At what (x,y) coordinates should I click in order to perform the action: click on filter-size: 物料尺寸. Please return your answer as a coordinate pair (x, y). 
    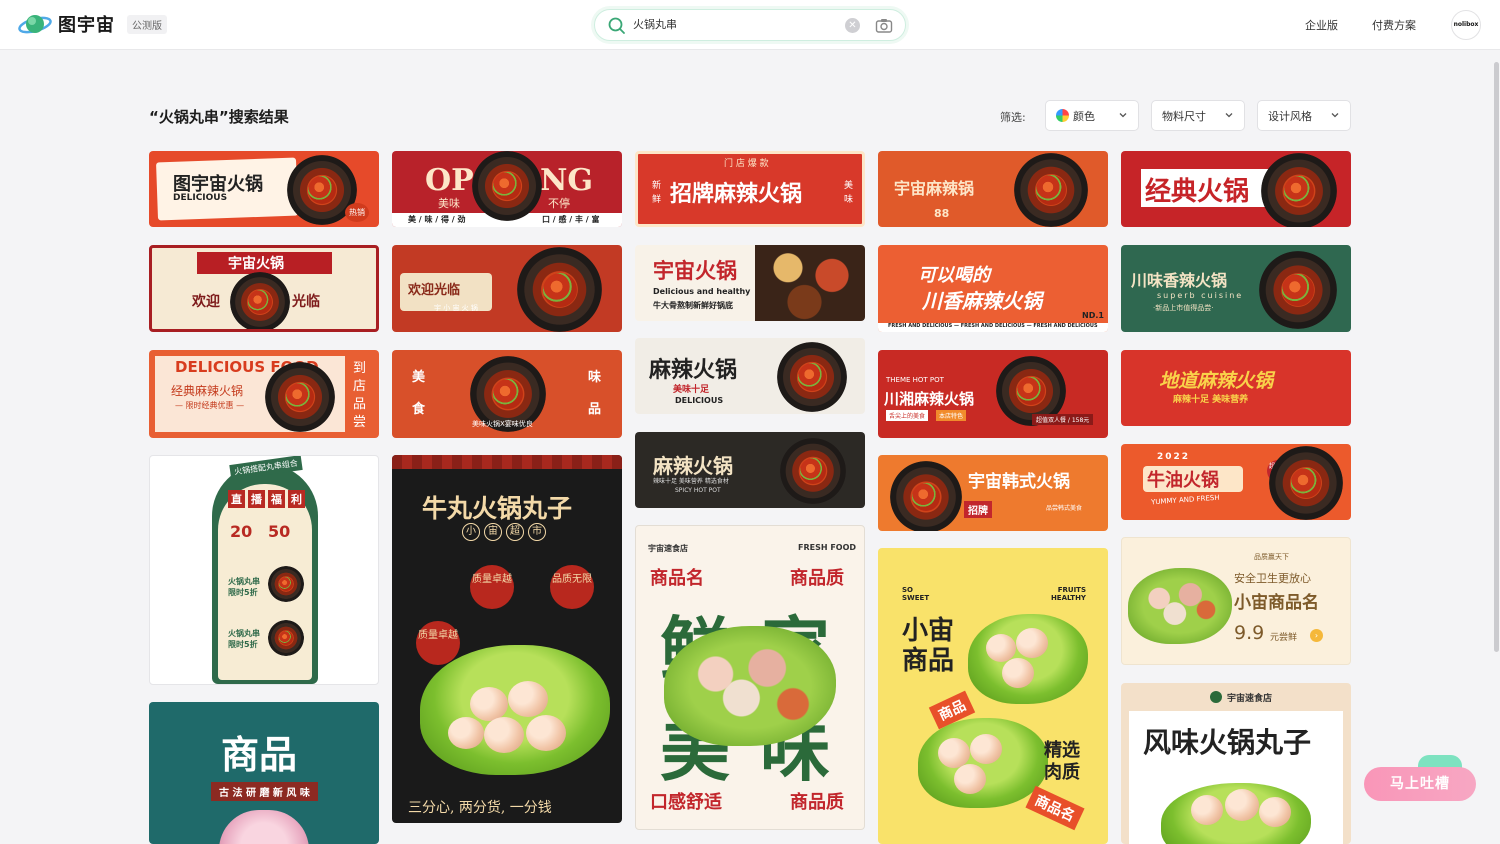
    Looking at the image, I should click on (1198, 115).